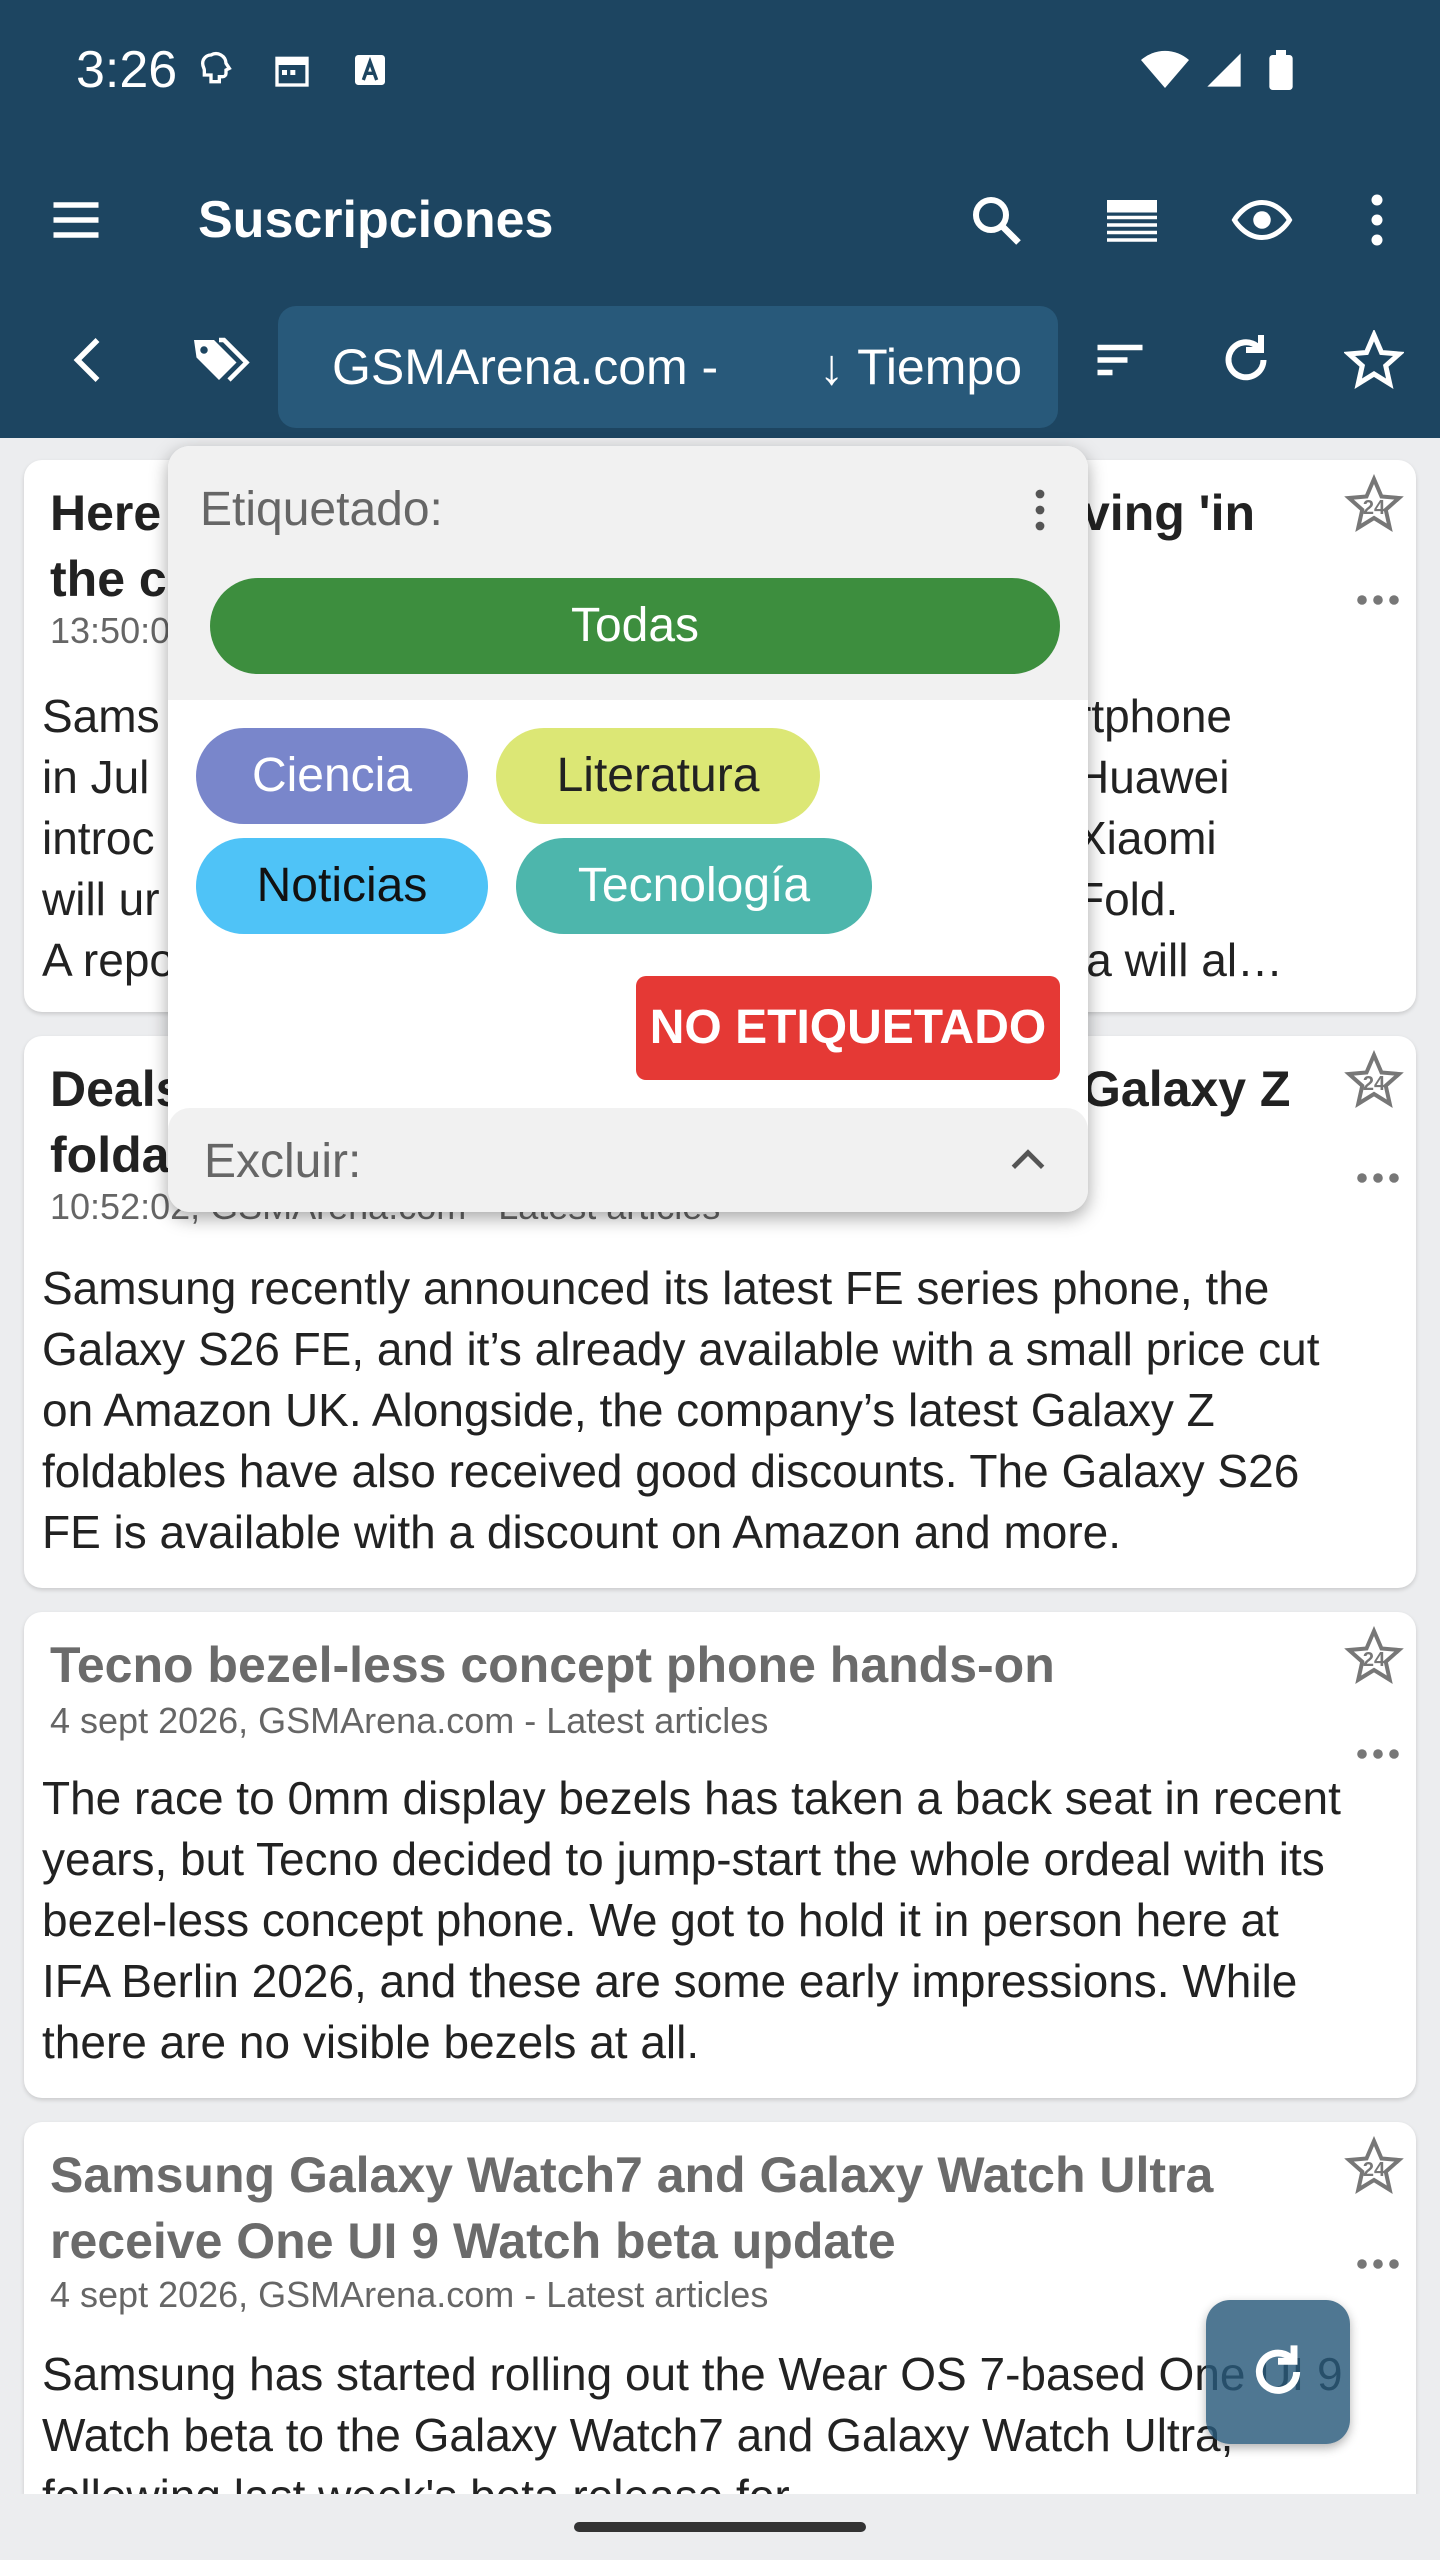 Image resolution: width=1440 pixels, height=2560 pixels. Describe the element at coordinates (525, 367) in the screenshot. I see `source-label: GSMArena.com -` at that location.